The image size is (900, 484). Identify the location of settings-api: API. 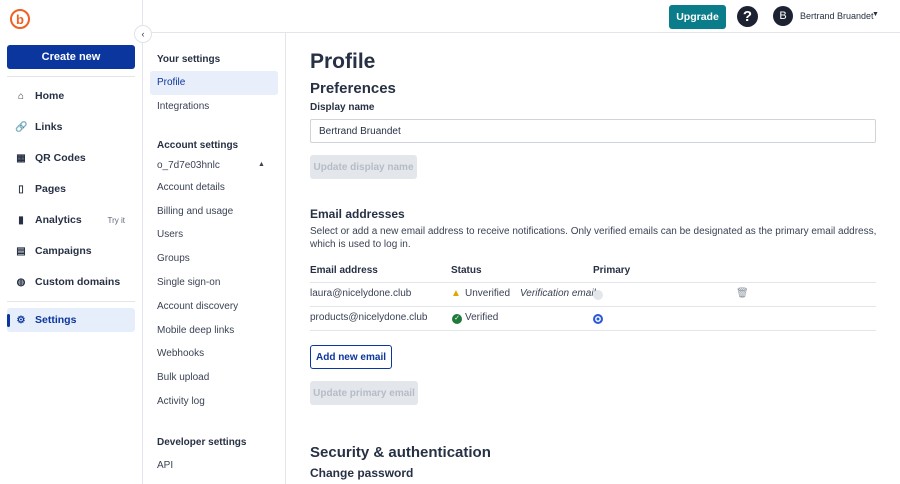
(165, 465).